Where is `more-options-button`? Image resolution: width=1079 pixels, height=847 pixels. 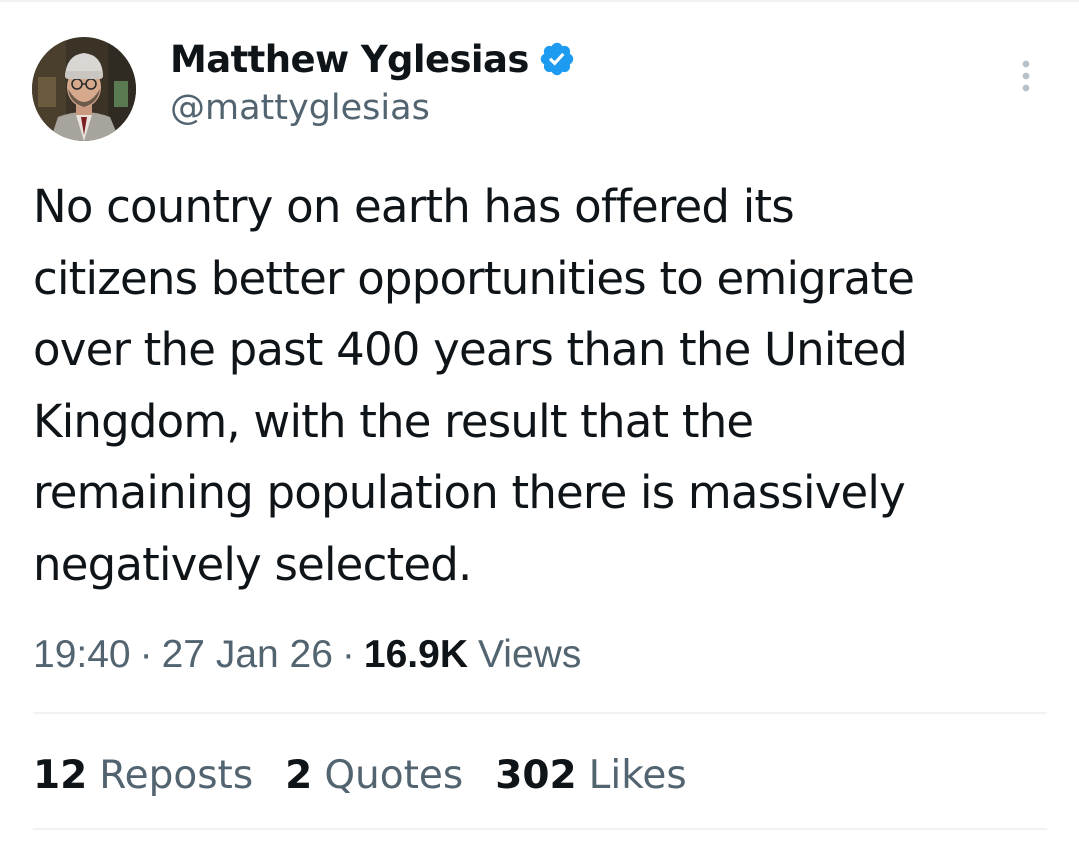 more-options-button is located at coordinates (1026, 76).